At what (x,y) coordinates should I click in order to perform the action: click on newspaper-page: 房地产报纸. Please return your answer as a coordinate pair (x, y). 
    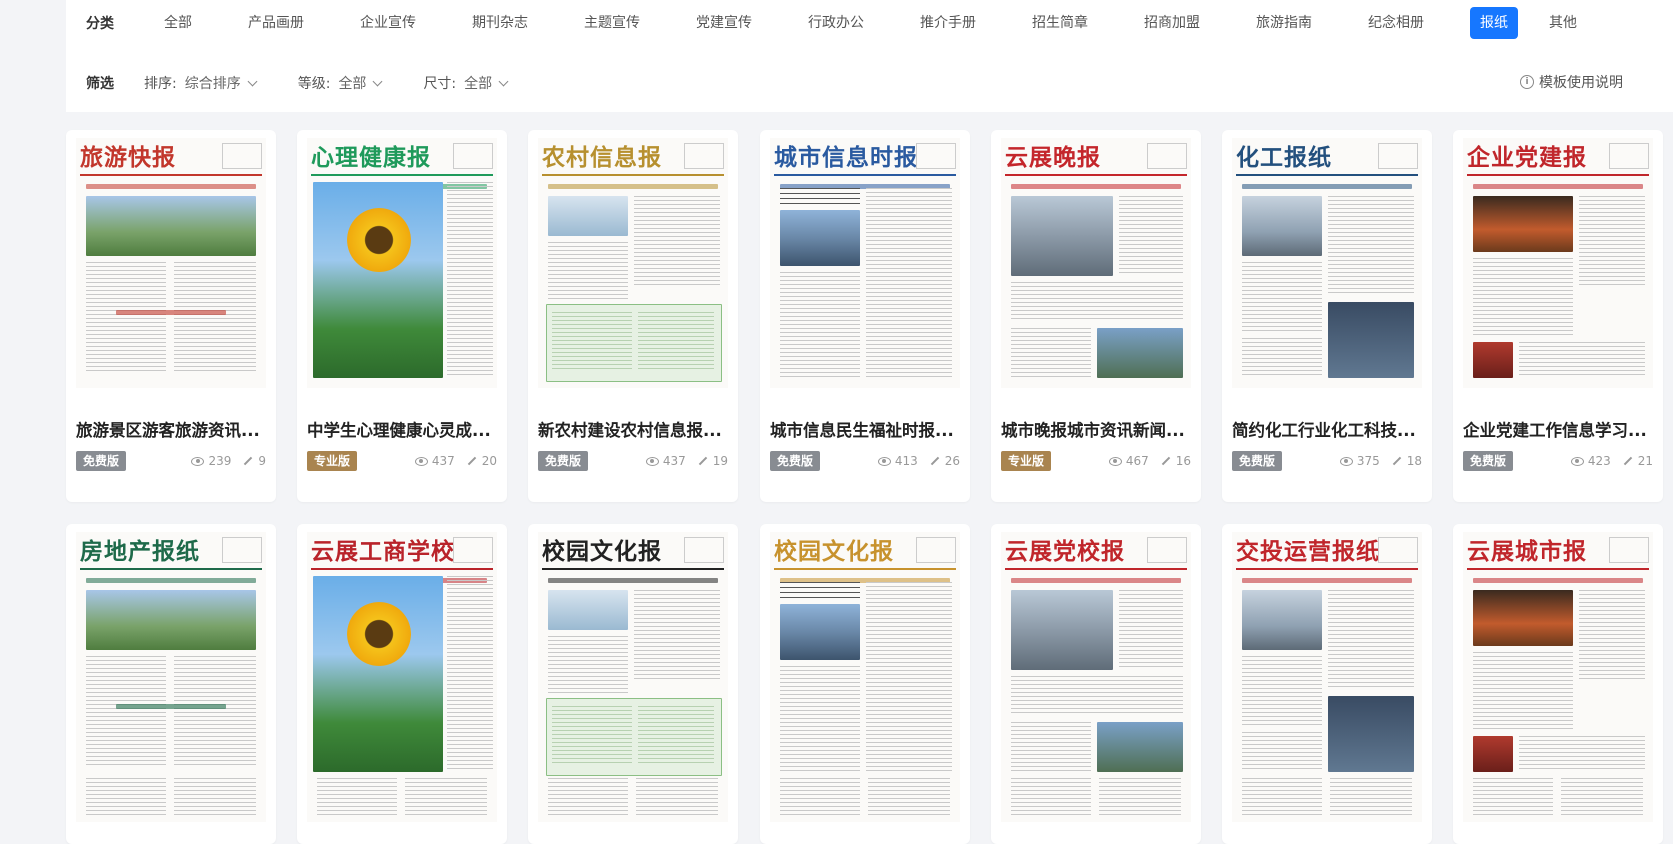
    Looking at the image, I should click on (171, 677).